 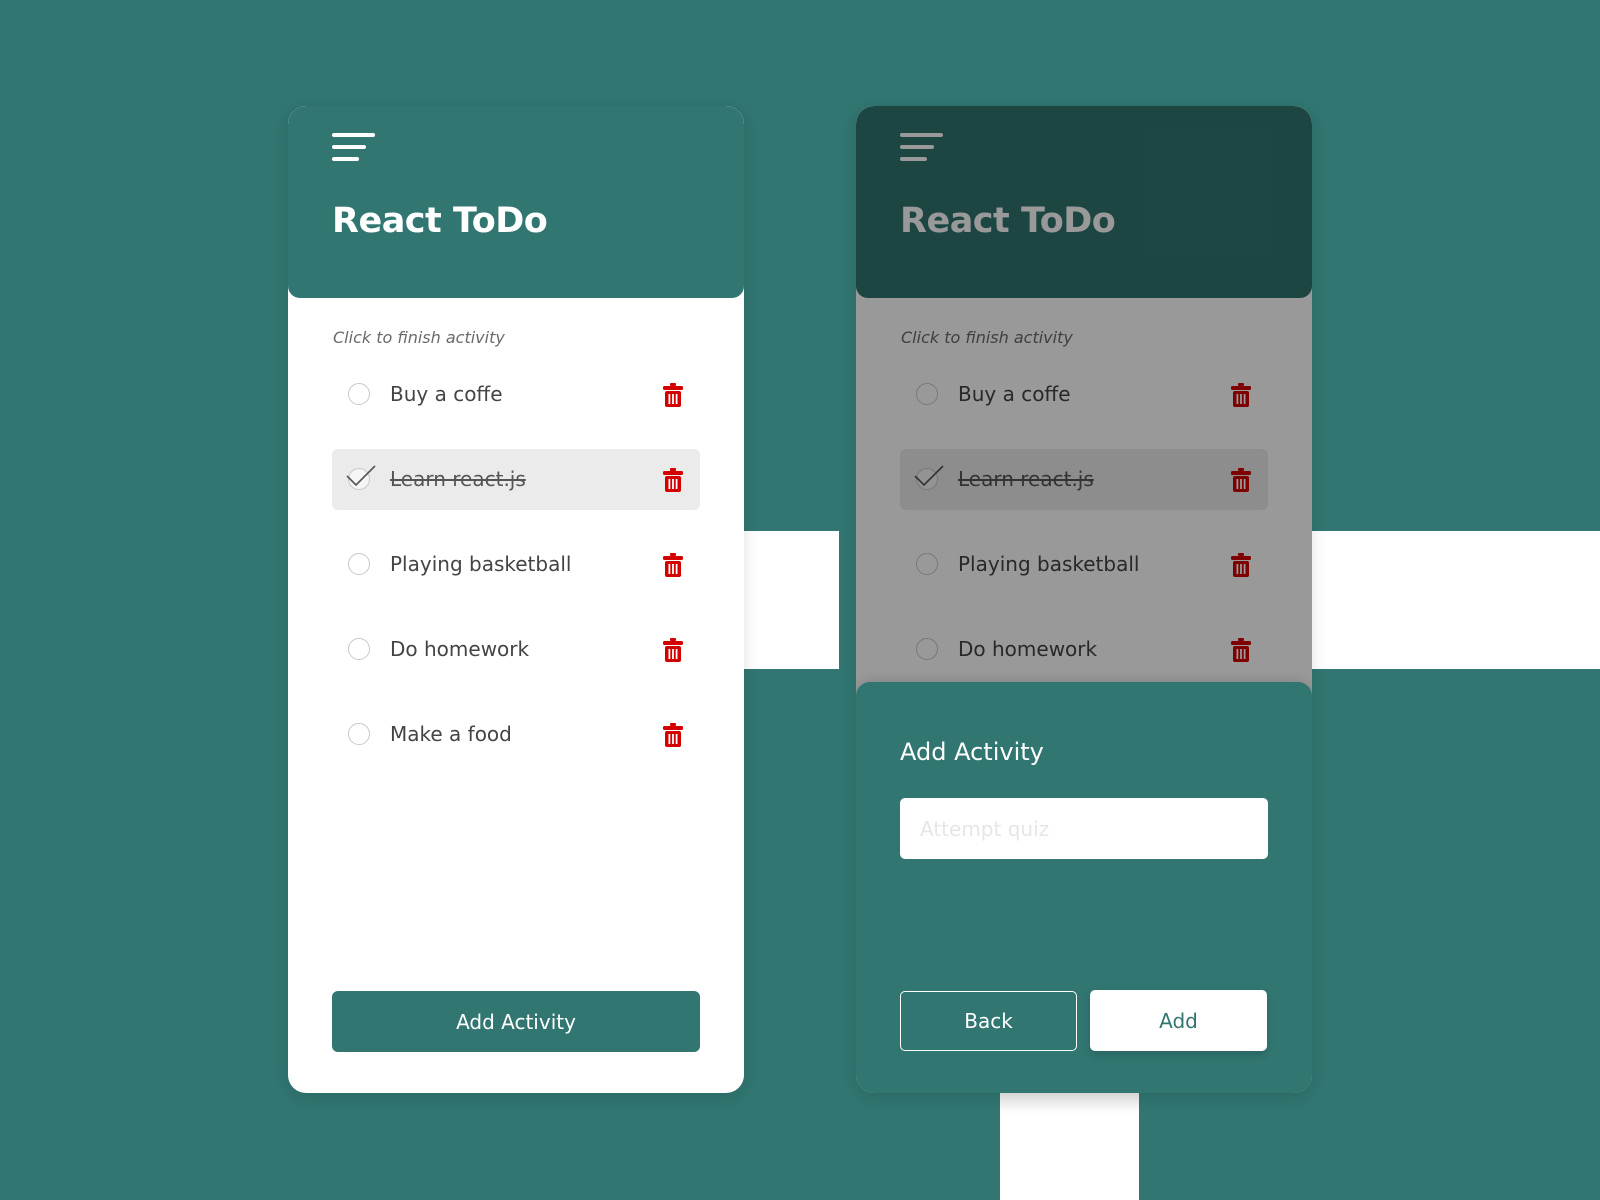 What do you see at coordinates (460, 649) in the screenshot?
I see `todo-label: Do homework` at bounding box center [460, 649].